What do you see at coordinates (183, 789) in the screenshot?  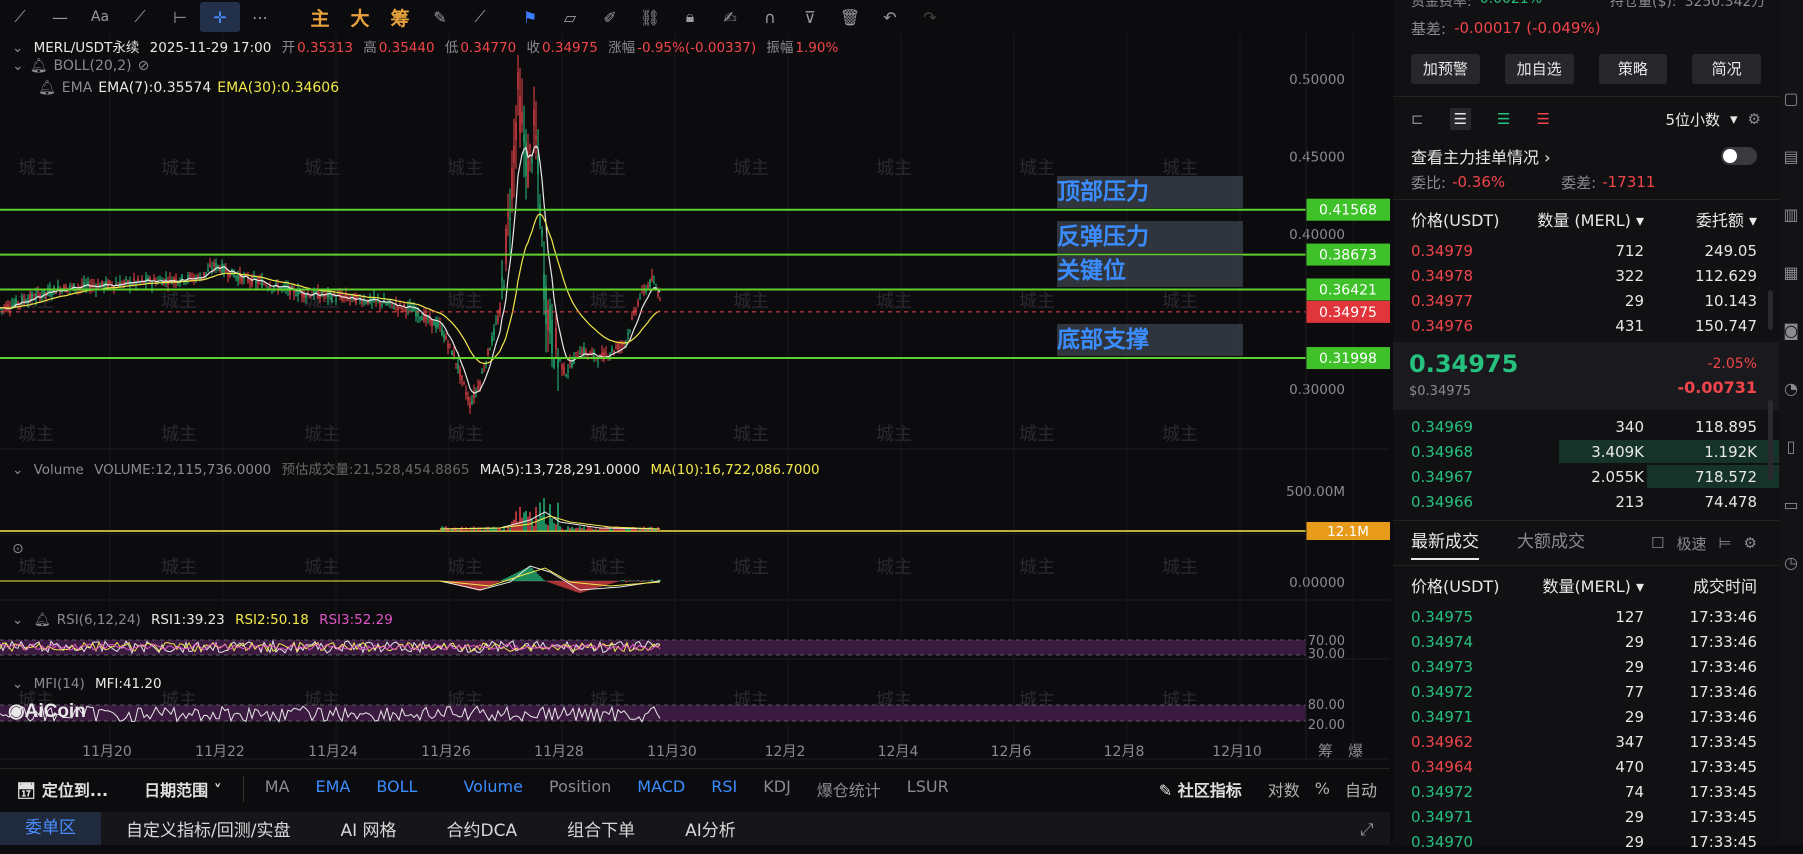 I see `date-range-button: 日期范围 ˅` at bounding box center [183, 789].